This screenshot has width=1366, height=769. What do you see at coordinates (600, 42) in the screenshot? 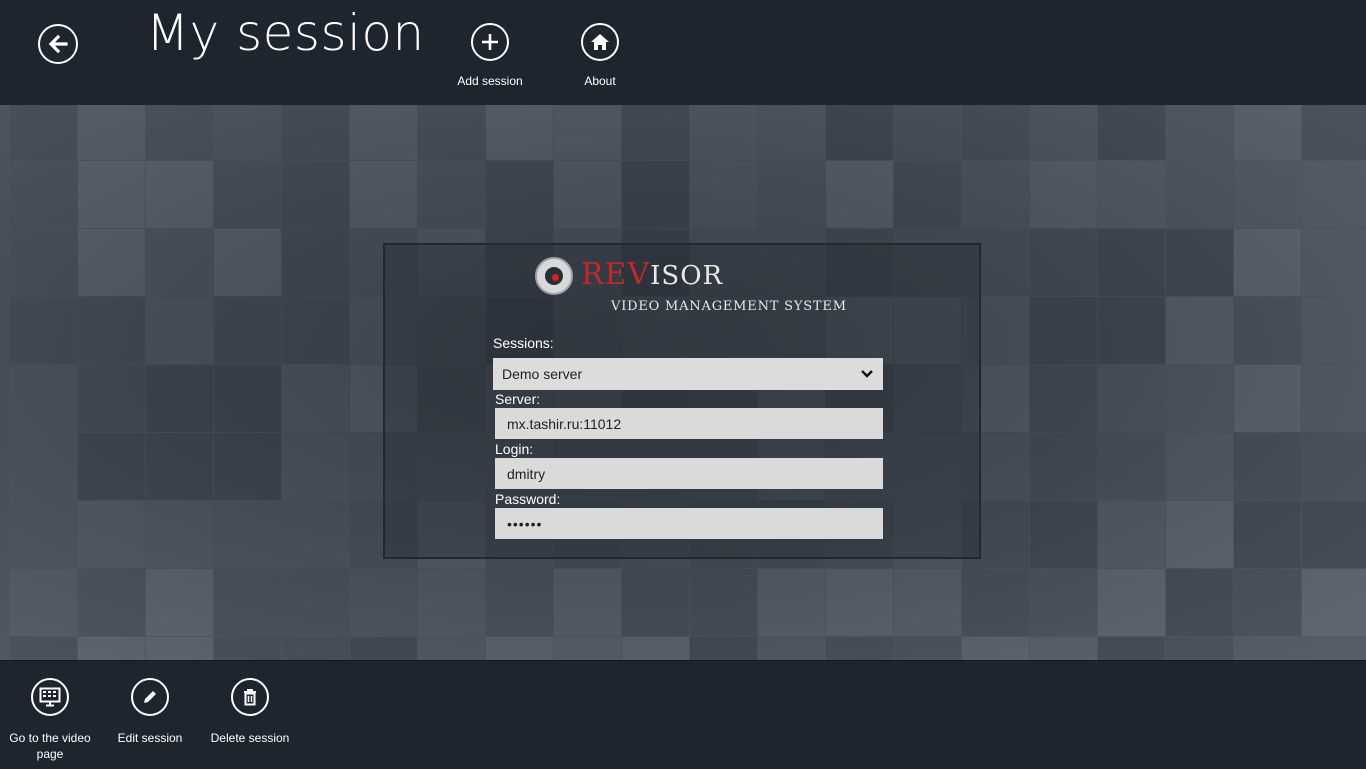
I see `home-icon` at bounding box center [600, 42].